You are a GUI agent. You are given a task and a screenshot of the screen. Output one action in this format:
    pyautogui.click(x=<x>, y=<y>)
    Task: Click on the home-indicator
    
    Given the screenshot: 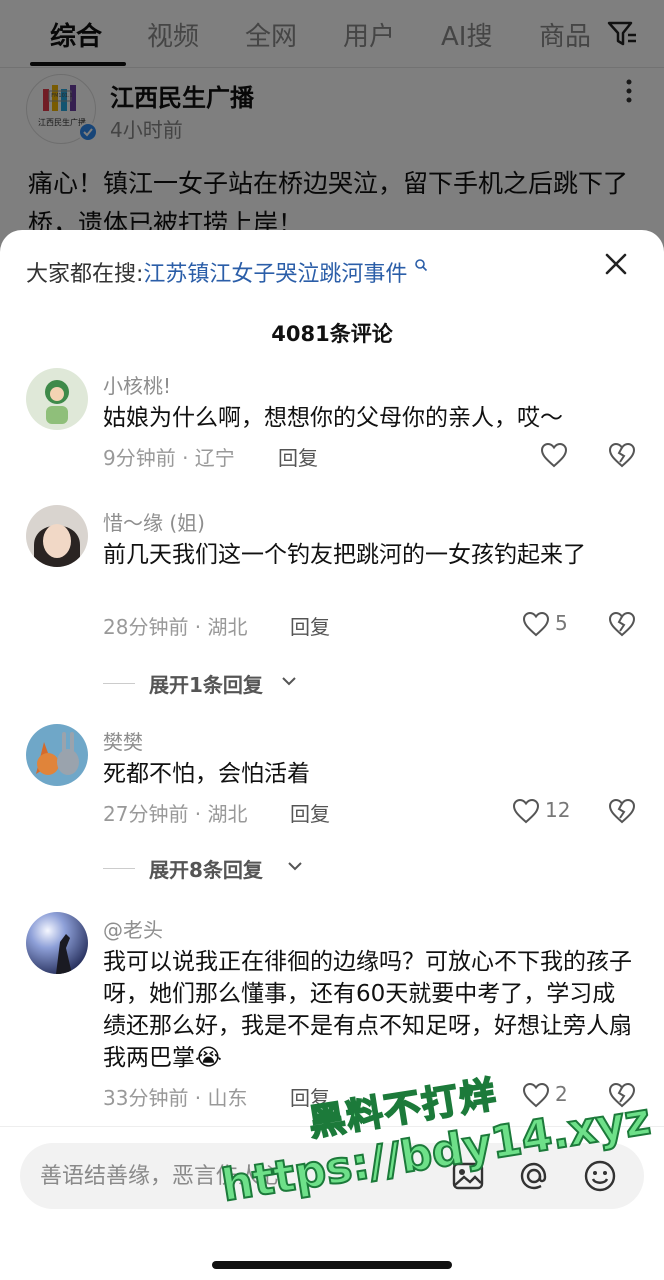 What is the action you would take?
    pyautogui.click(x=332, y=1265)
    